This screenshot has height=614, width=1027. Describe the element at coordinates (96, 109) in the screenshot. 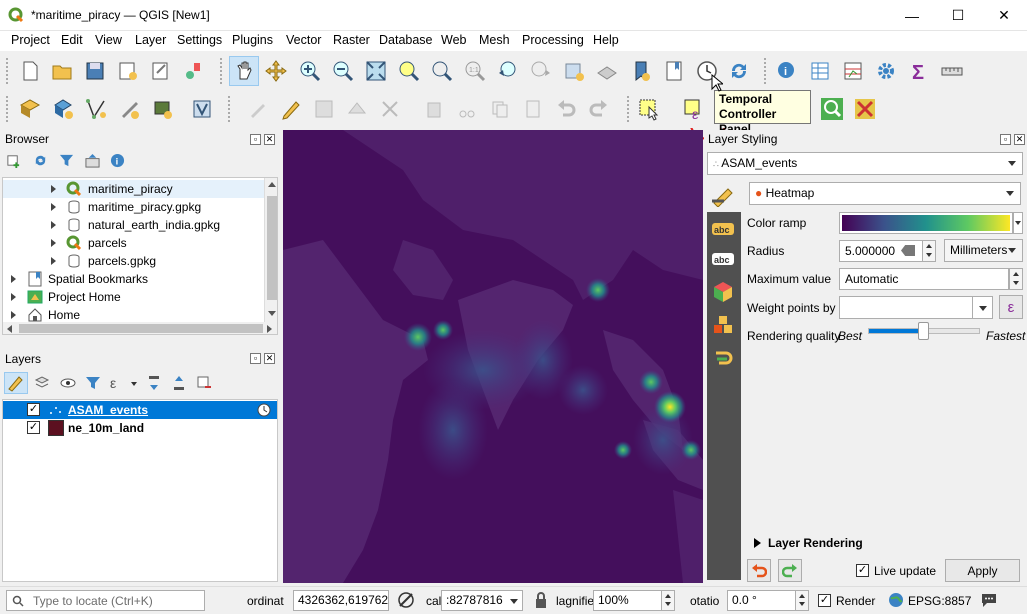

I see `new-shapefile-layer-icon` at that location.